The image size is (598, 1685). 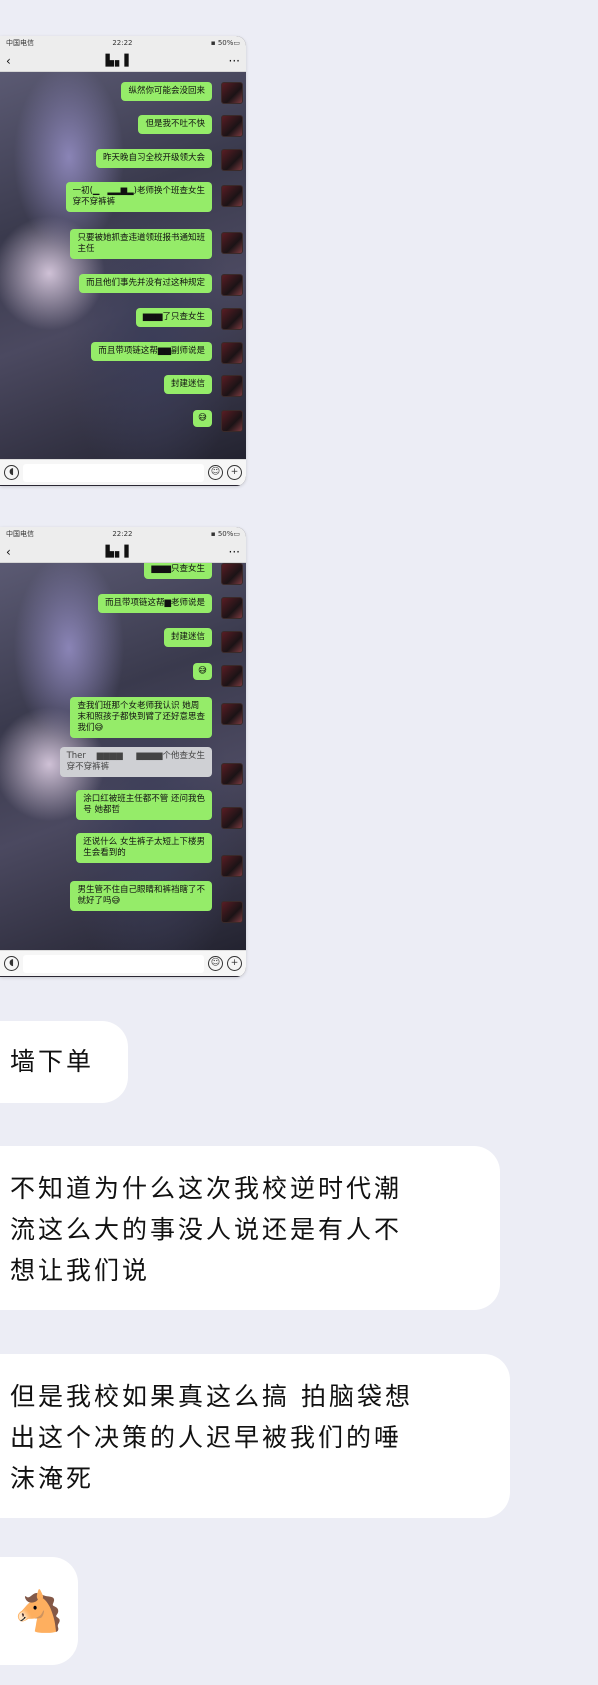 What do you see at coordinates (144, 805) in the screenshot?
I see `message-bubble: 涂口红被班主任都不管 还问我色 号 她都哲` at bounding box center [144, 805].